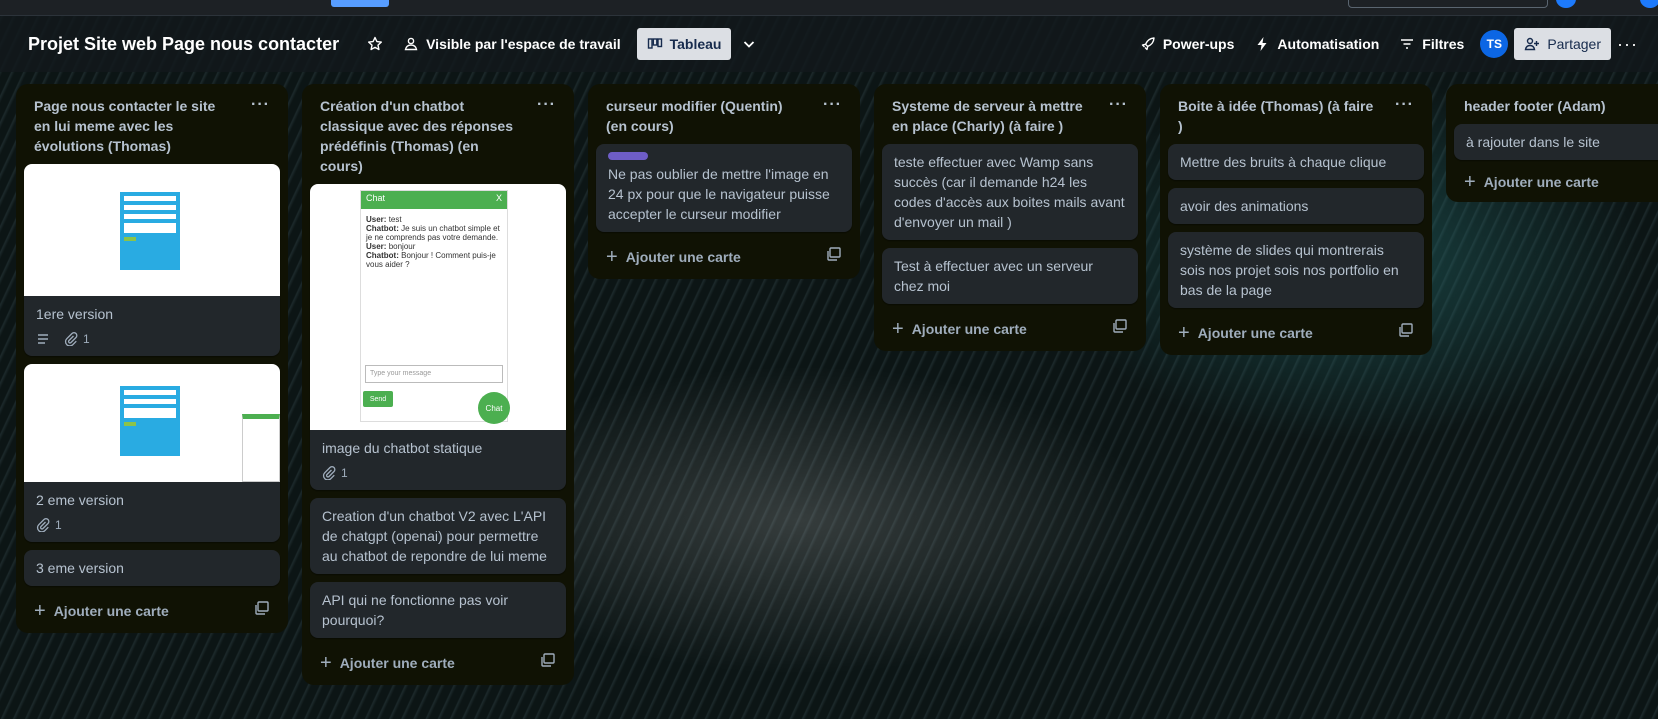  What do you see at coordinates (1494, 44) in the screenshot?
I see `member-avatar: TS` at bounding box center [1494, 44].